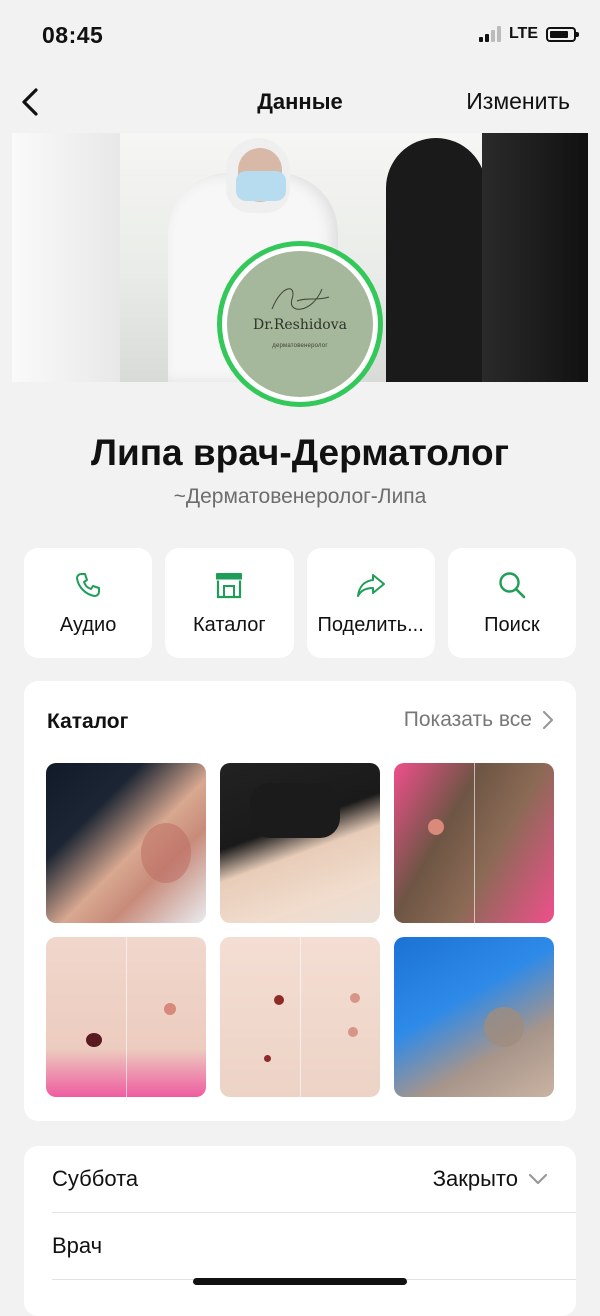 The width and height of the screenshot is (600, 1316). I want to click on hours-row: Суббота Закрыто, so click(314, 1179).